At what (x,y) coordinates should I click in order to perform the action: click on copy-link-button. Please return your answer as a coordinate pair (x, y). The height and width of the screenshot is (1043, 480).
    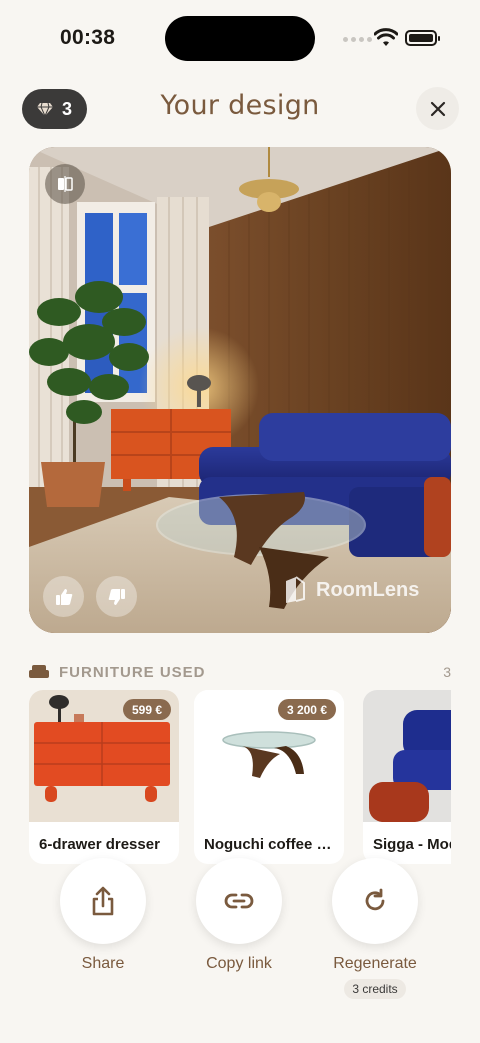
    Looking at the image, I should click on (239, 901).